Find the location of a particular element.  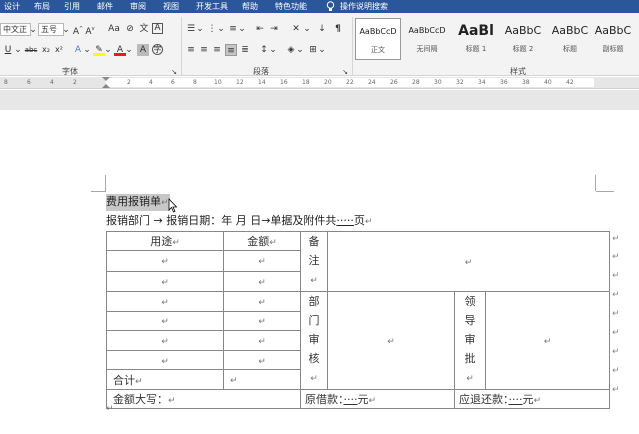

amount-in-words-cell: 金额大写：↵ is located at coordinates (203, 399).